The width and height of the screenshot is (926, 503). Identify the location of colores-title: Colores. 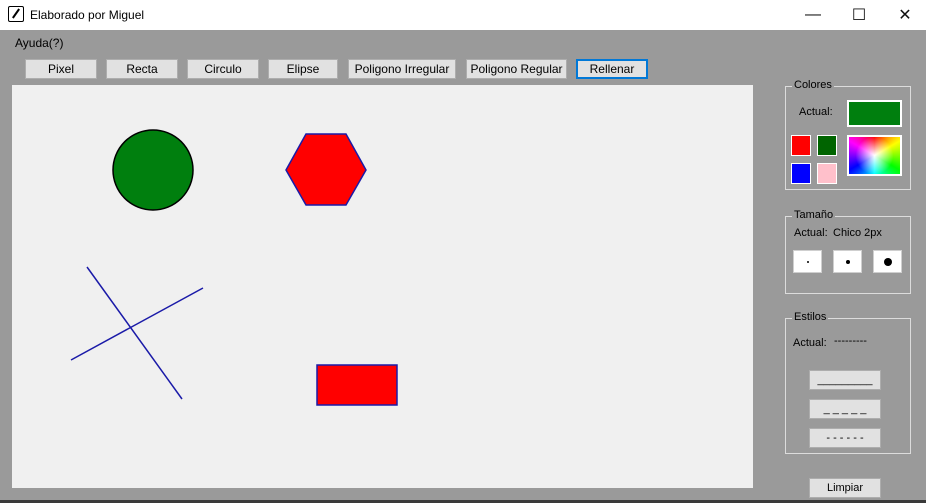
(813, 85).